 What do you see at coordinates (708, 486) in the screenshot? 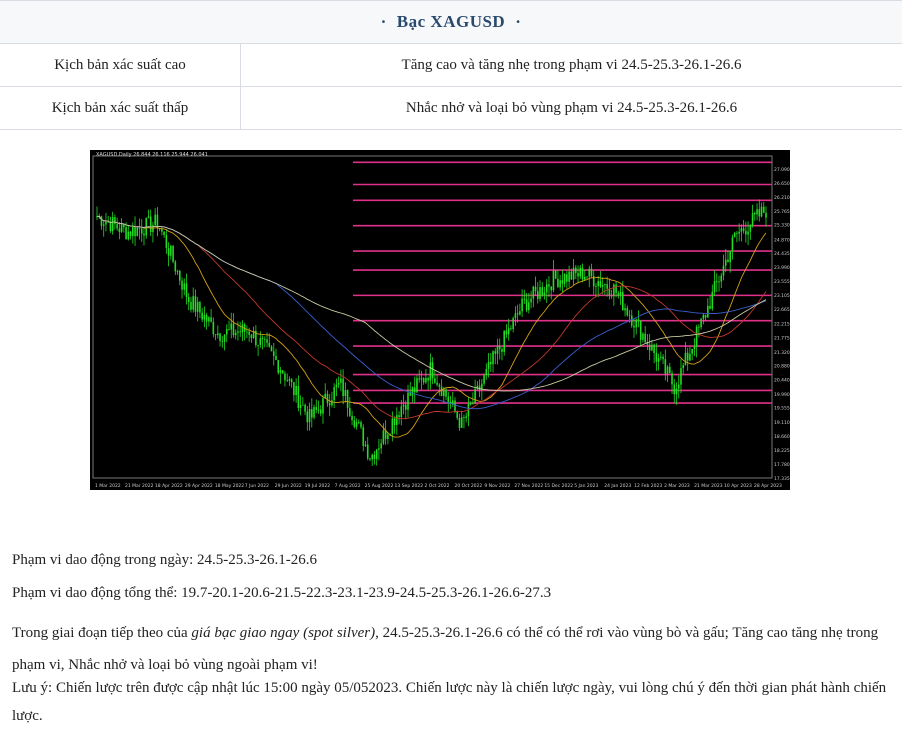
I see `x-tick-label: 21 Mar 2023` at bounding box center [708, 486].